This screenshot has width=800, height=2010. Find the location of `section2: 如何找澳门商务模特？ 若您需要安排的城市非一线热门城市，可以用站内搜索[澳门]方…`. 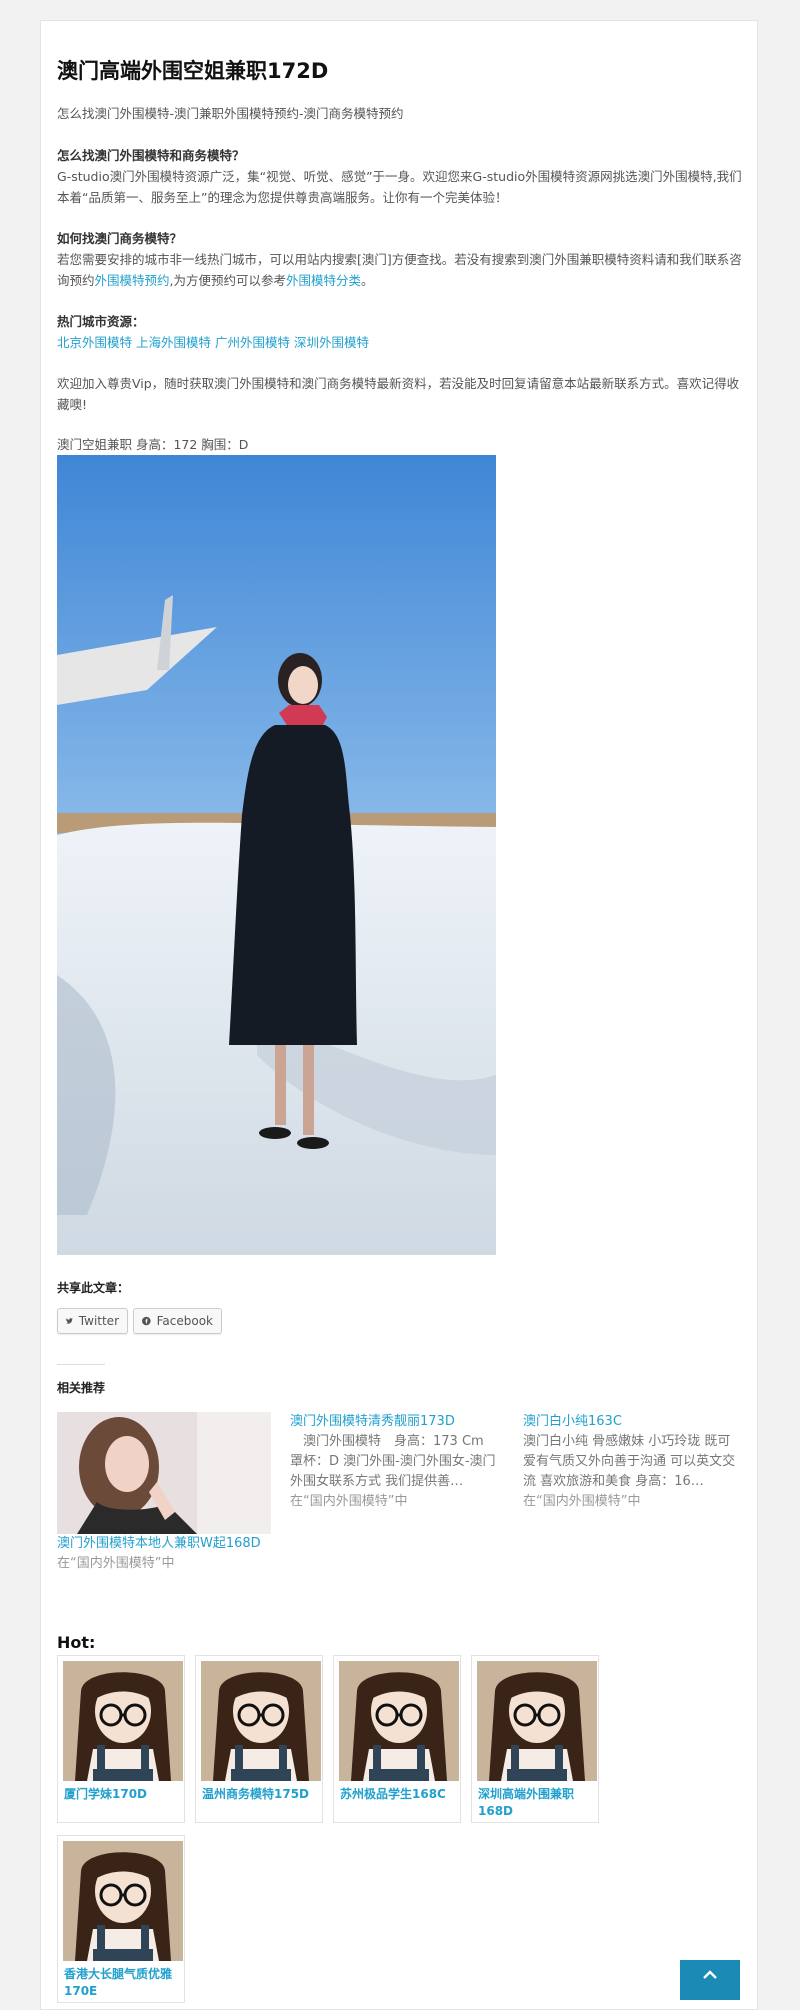

section2: 如何找澳门商务模特？ 若您需要安排的城市非一线热门城市，可以用站内搜索[澳门]方… is located at coordinates (402, 259).